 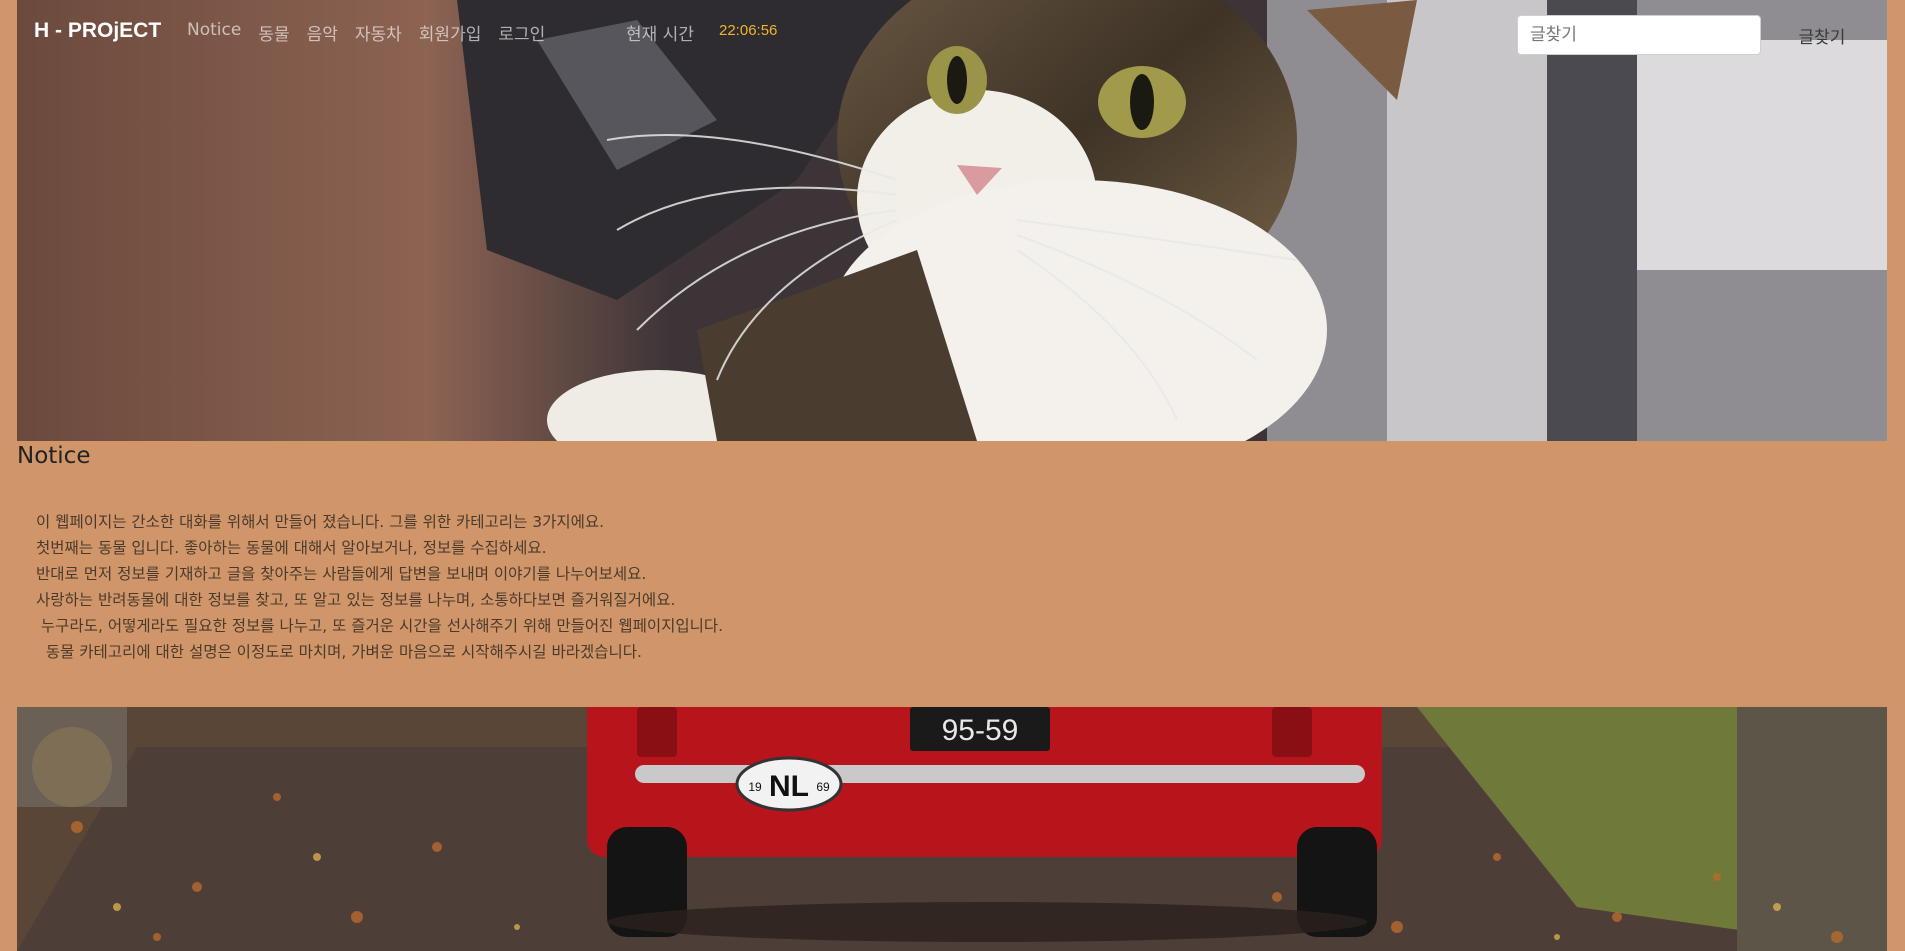 I want to click on brand-logo: H - PROjECT, so click(x=97, y=31).